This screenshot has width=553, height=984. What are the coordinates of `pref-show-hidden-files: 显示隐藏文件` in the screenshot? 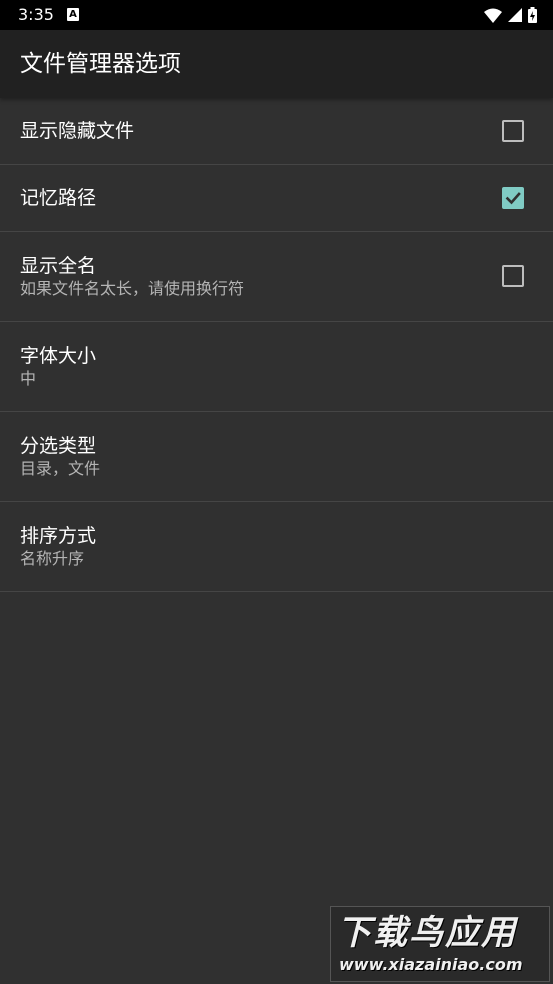 It's located at (276, 131).